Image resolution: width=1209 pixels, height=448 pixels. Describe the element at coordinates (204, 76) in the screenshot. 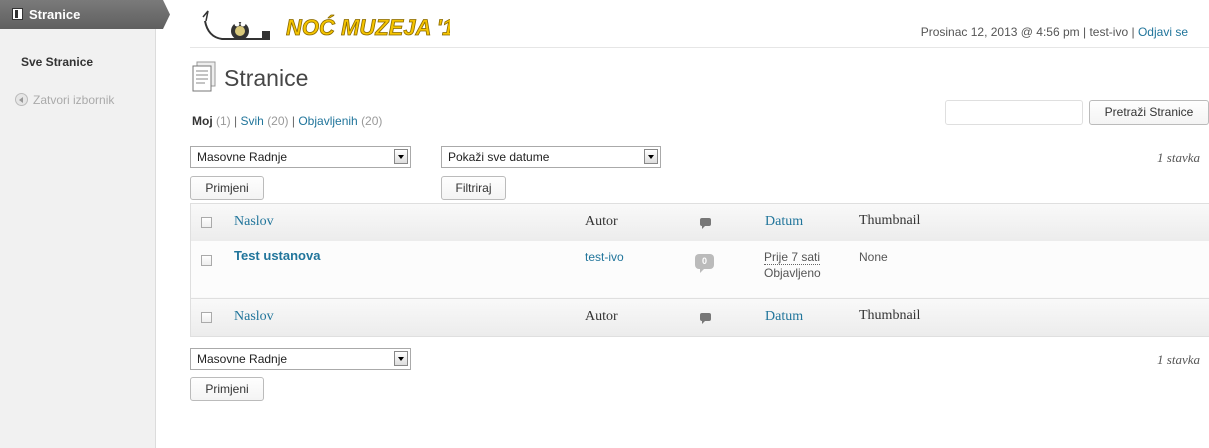

I see `pages-title-icon` at that location.